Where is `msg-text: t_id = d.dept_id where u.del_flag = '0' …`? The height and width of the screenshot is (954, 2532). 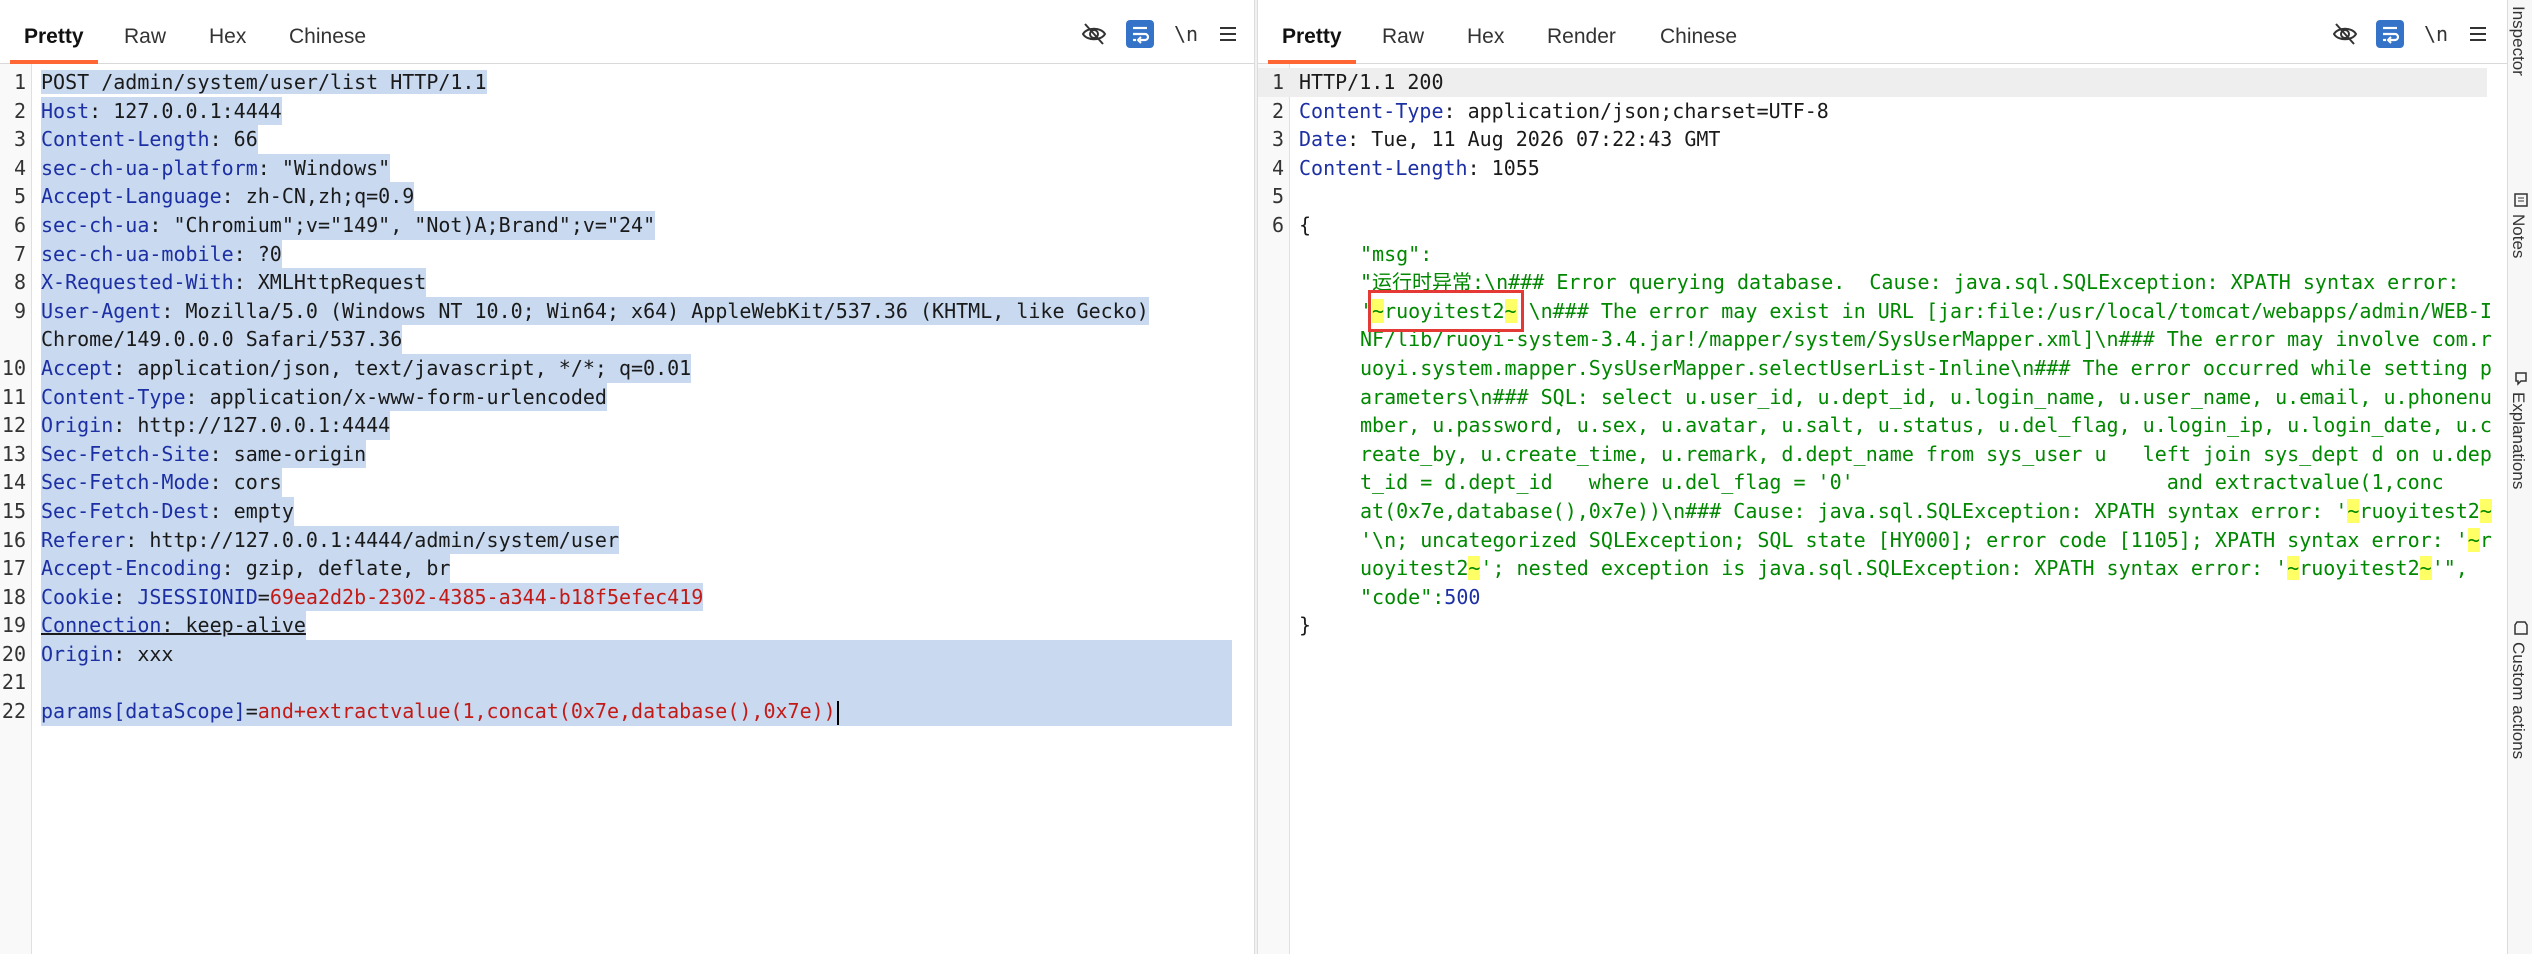 msg-text: t_id = d.dept_id where u.del_flag = '0' … is located at coordinates (1902, 482).